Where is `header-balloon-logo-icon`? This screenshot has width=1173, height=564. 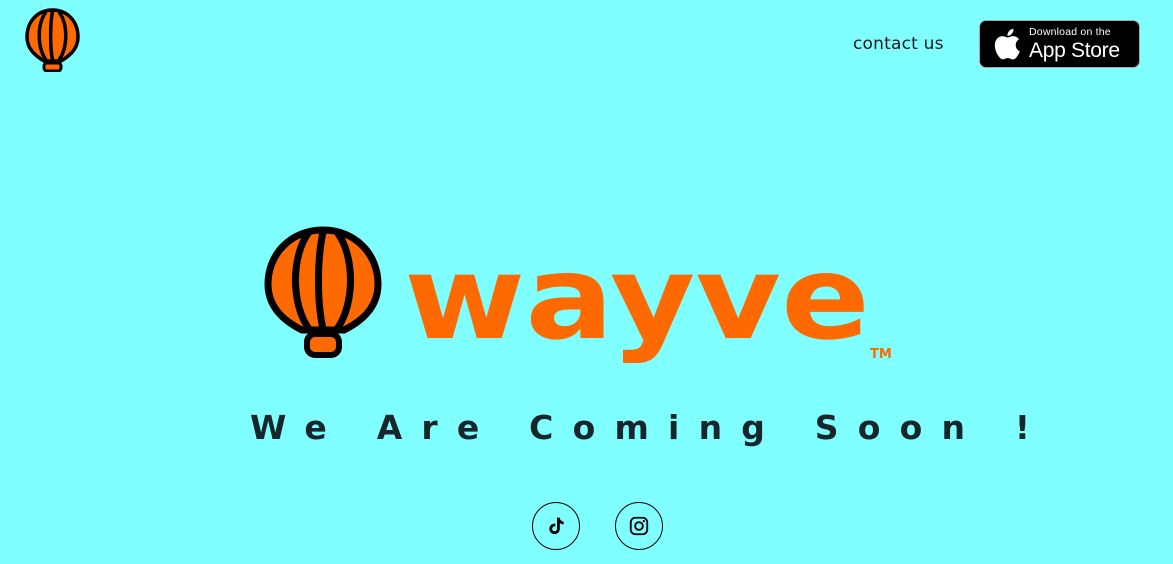
header-balloon-logo-icon is located at coordinates (52, 39).